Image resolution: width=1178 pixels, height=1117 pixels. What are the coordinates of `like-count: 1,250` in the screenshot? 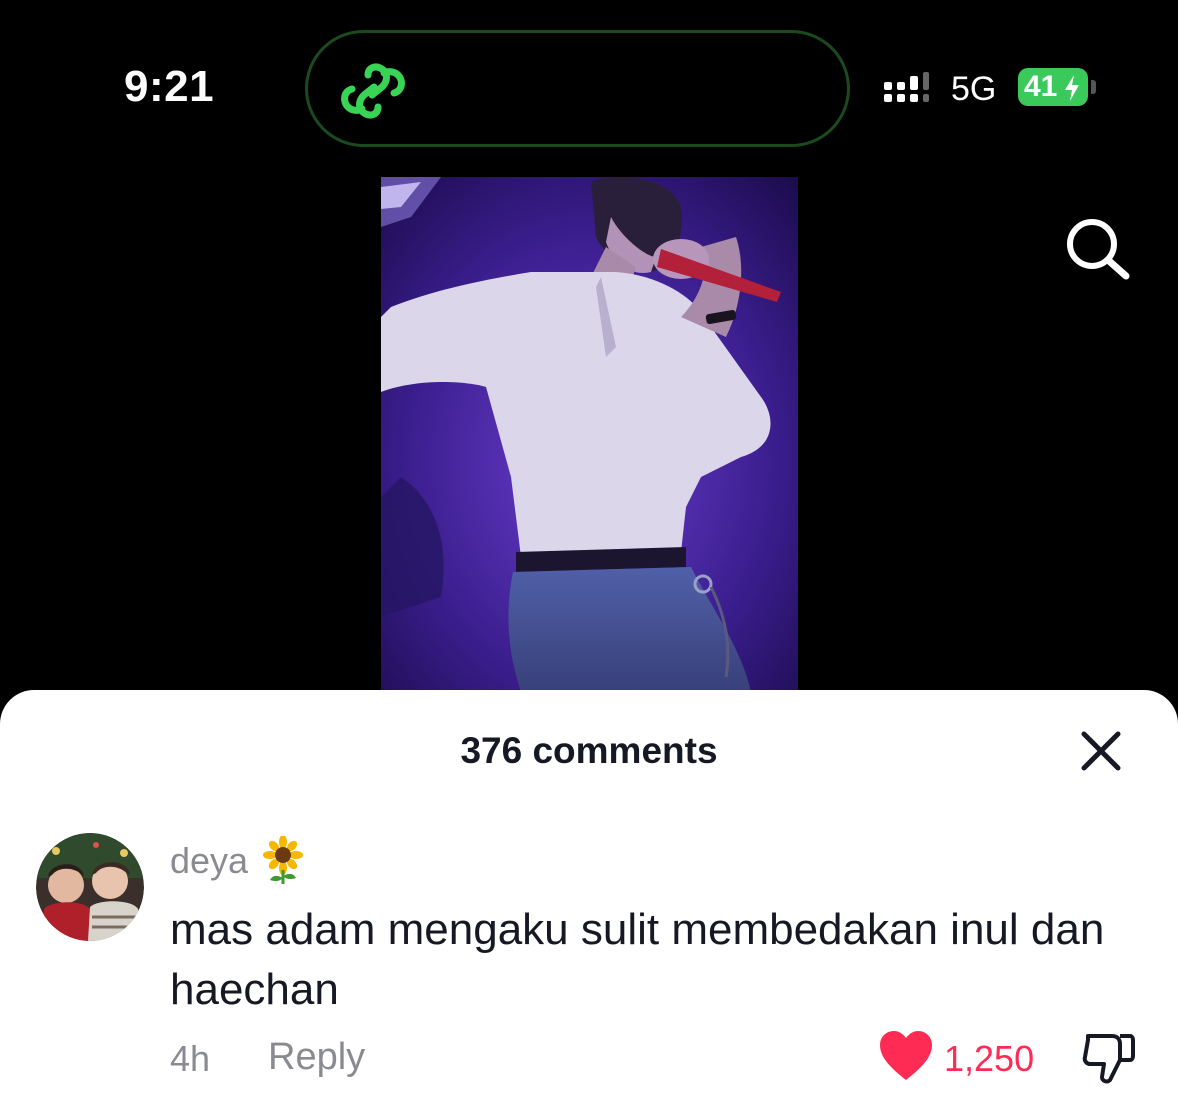 It's located at (989, 1058).